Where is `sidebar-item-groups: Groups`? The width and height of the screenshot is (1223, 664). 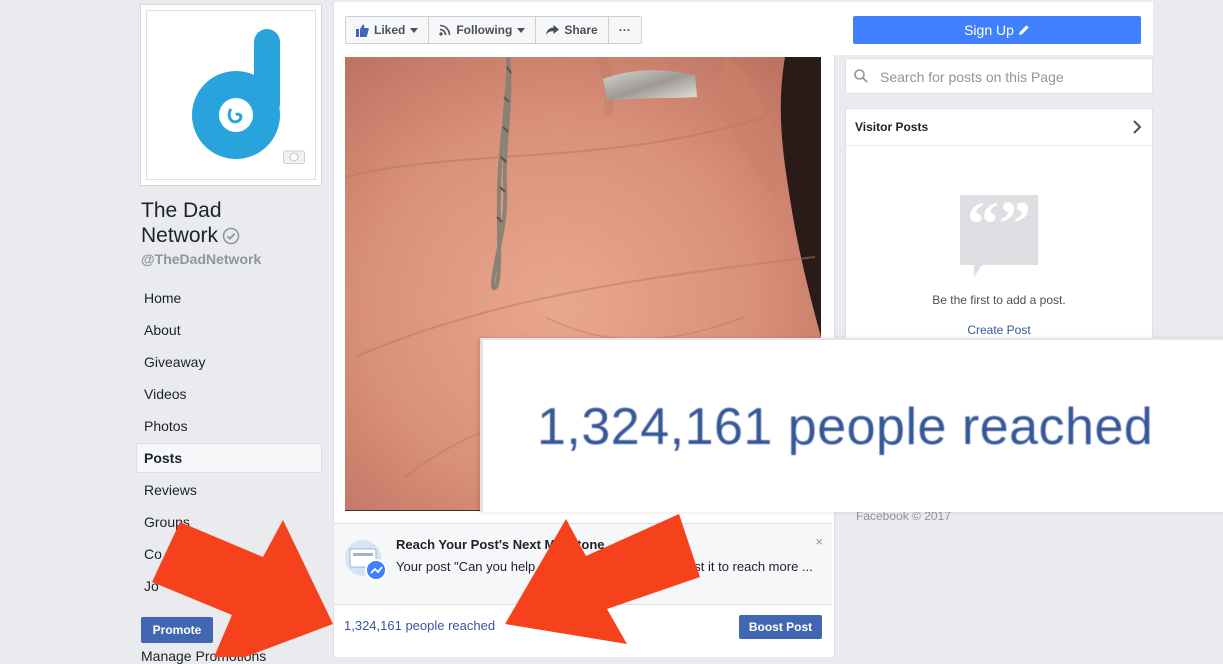 sidebar-item-groups: Groups is located at coordinates (229, 522).